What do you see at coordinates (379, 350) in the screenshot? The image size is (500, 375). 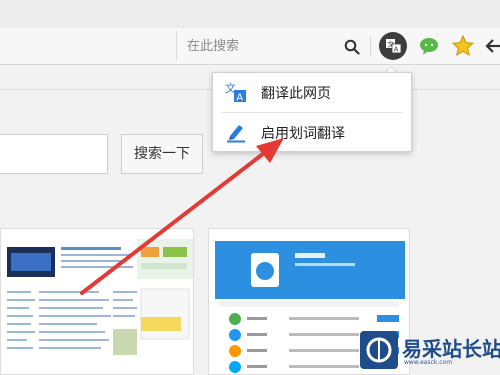 I see `watermark-logo` at bounding box center [379, 350].